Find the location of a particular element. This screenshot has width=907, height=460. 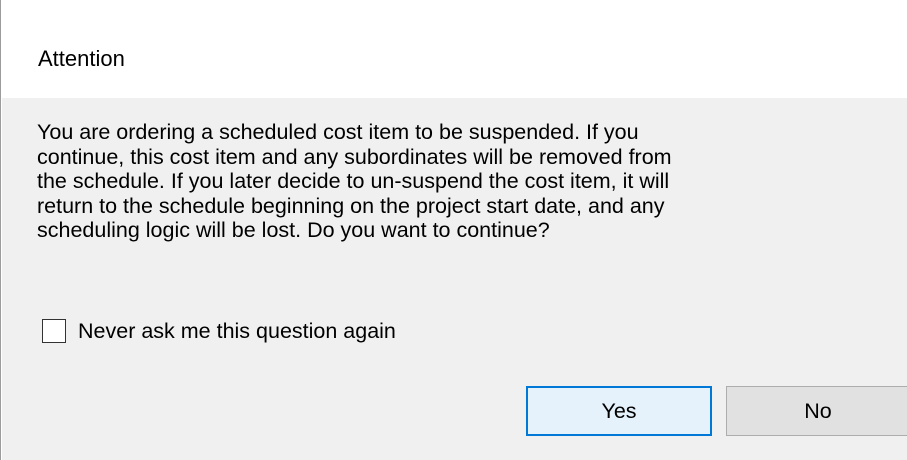

never-ask-again-checkbox-row: Never ask me this question again is located at coordinates (219, 331).